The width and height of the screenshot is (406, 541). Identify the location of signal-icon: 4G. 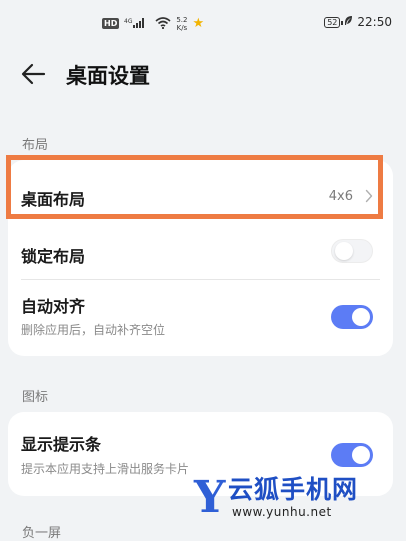
(137, 23).